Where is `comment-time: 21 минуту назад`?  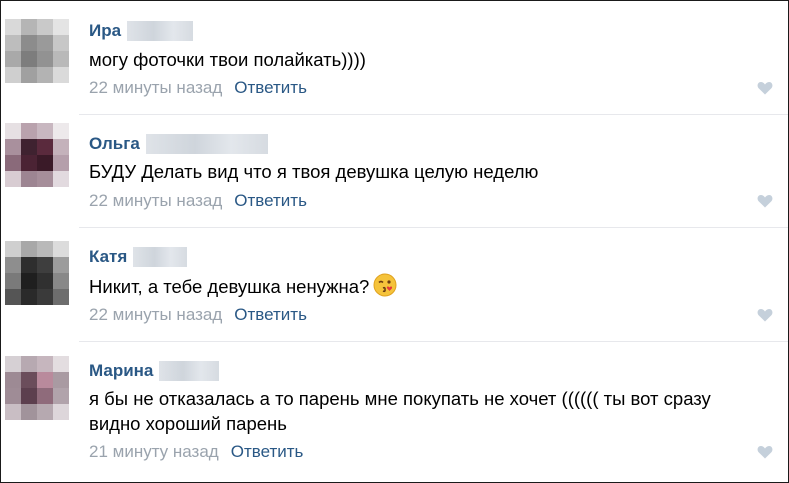
comment-time: 21 минуту назад is located at coordinates (154, 451).